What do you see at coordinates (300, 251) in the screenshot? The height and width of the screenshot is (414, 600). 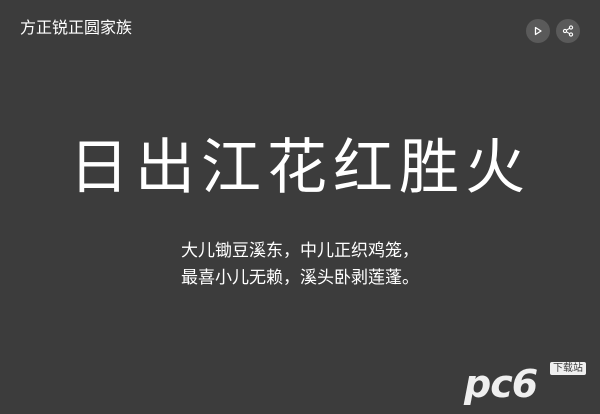 I see `poem-line: 大儿锄豆溪东，中儿正织鸡笼，` at bounding box center [300, 251].